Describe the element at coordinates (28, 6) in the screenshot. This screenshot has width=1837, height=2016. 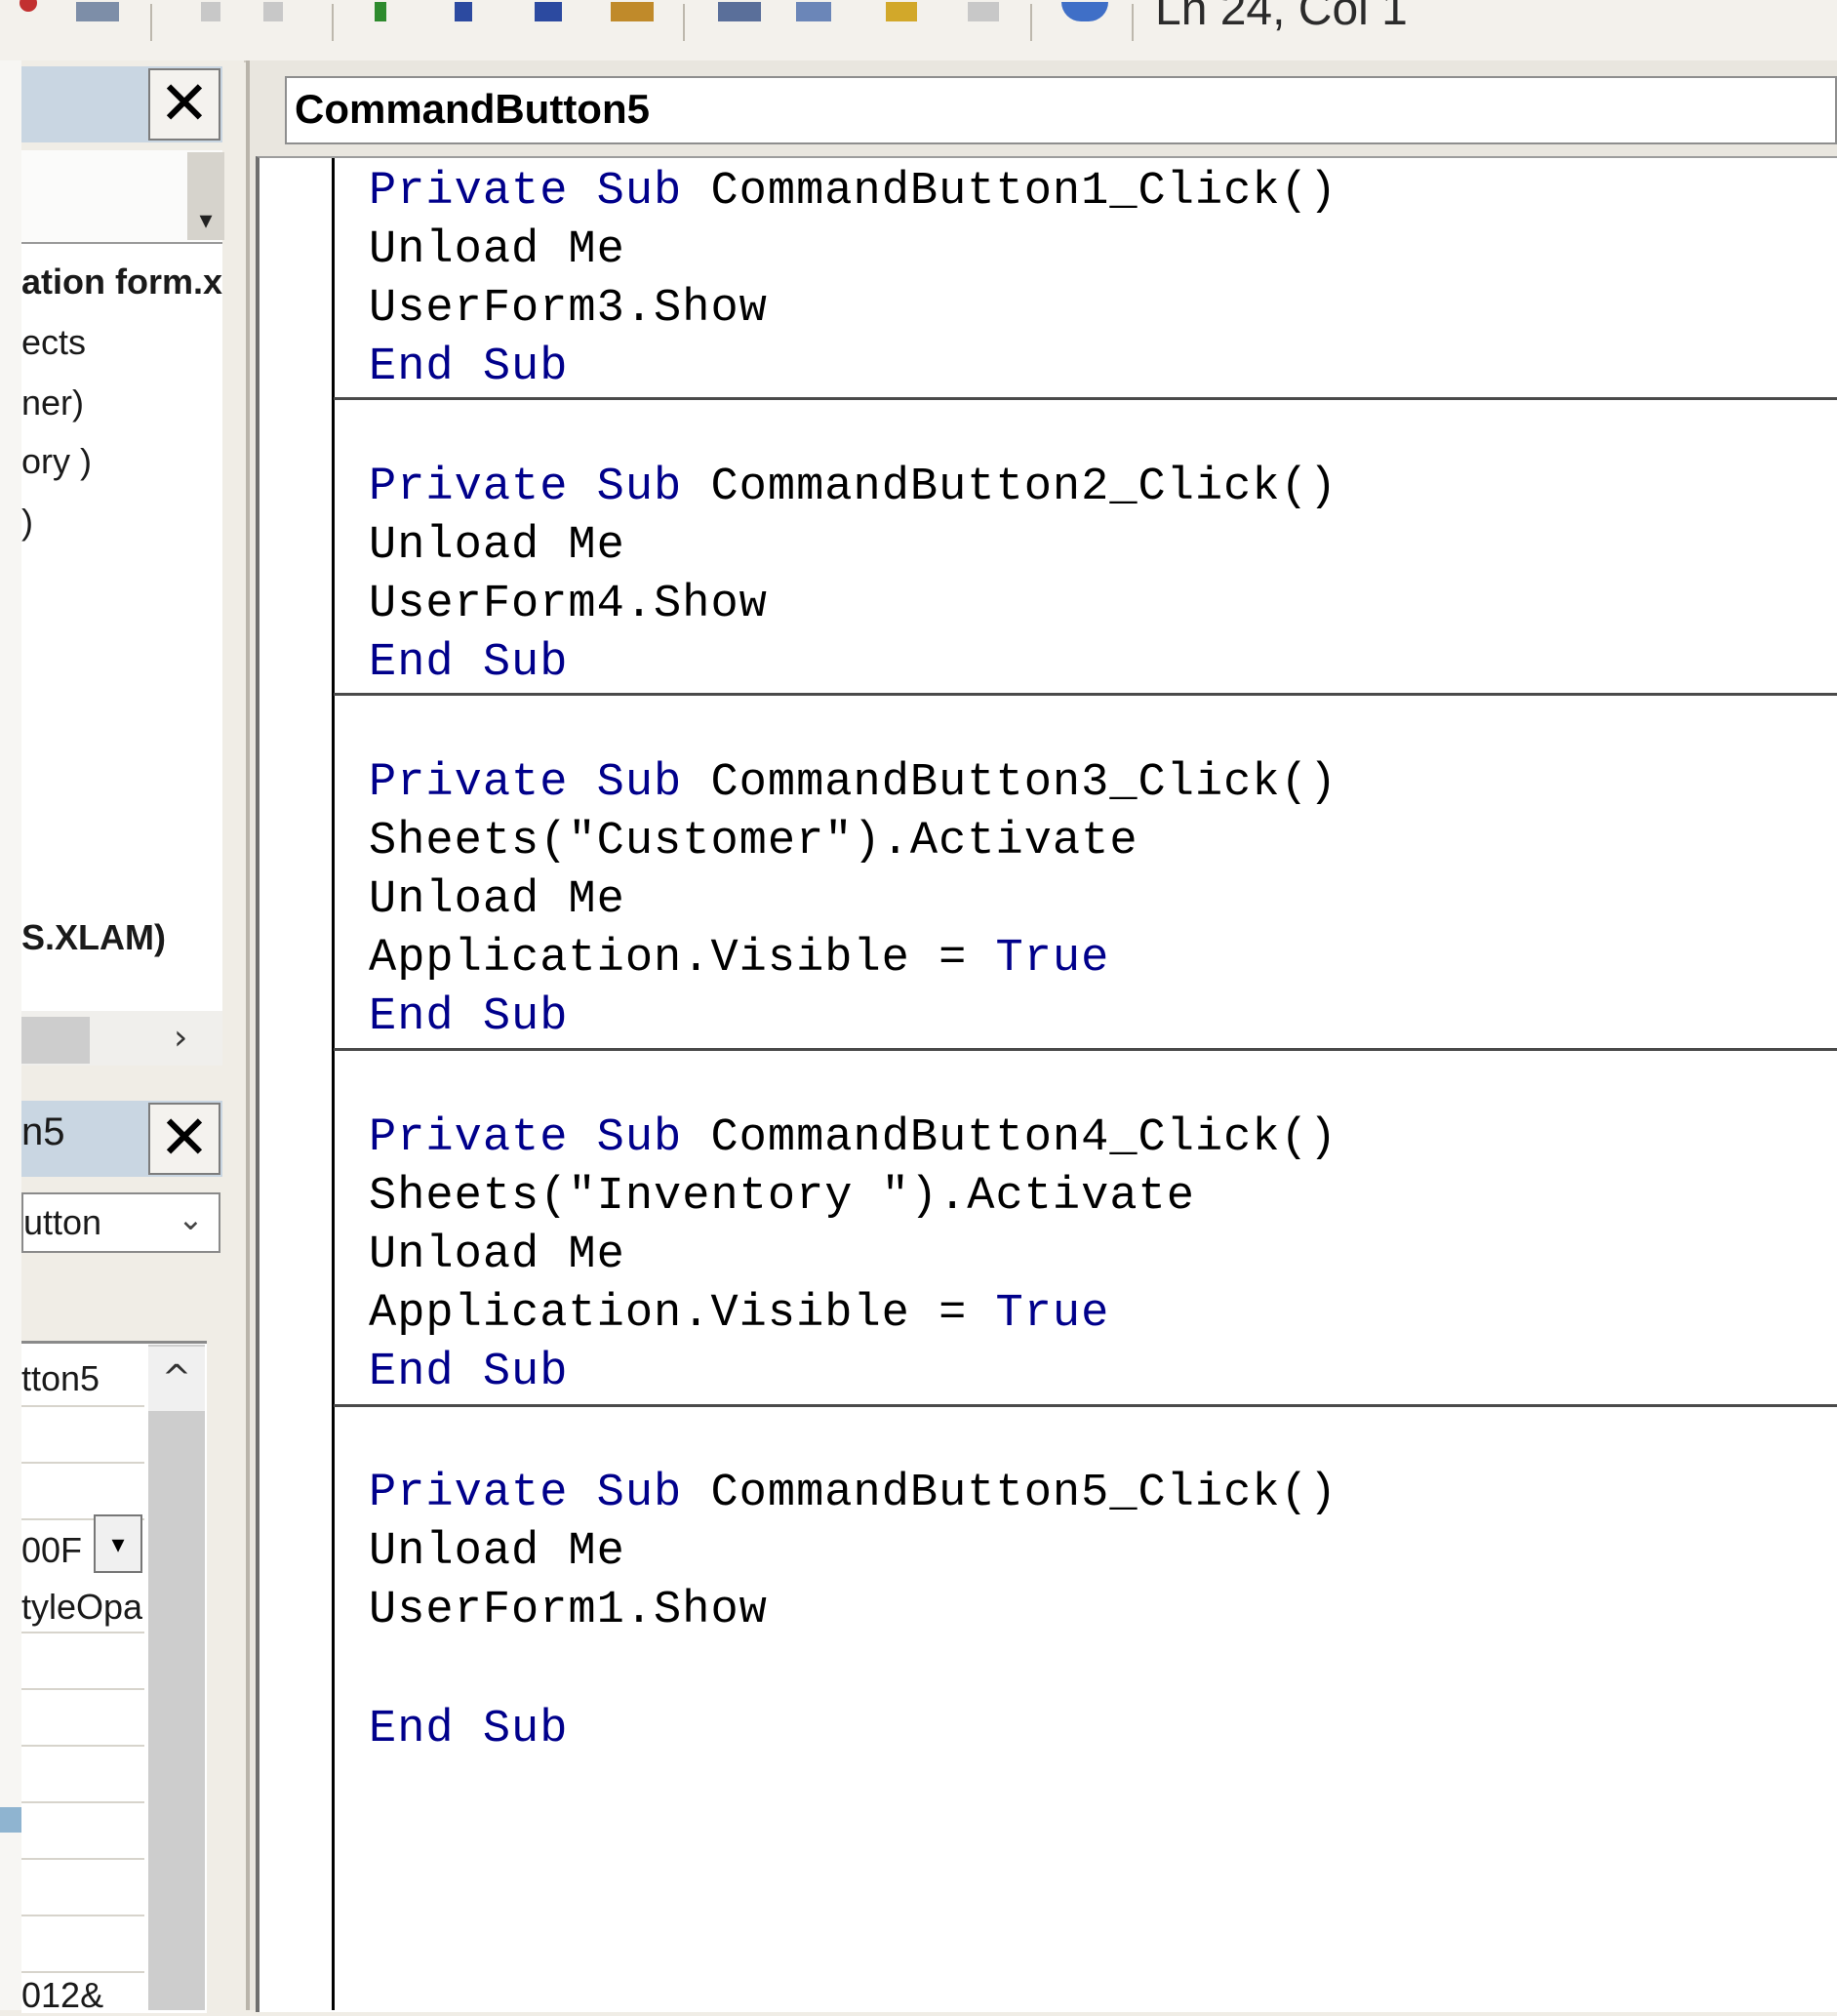
I see `record-icon` at that location.